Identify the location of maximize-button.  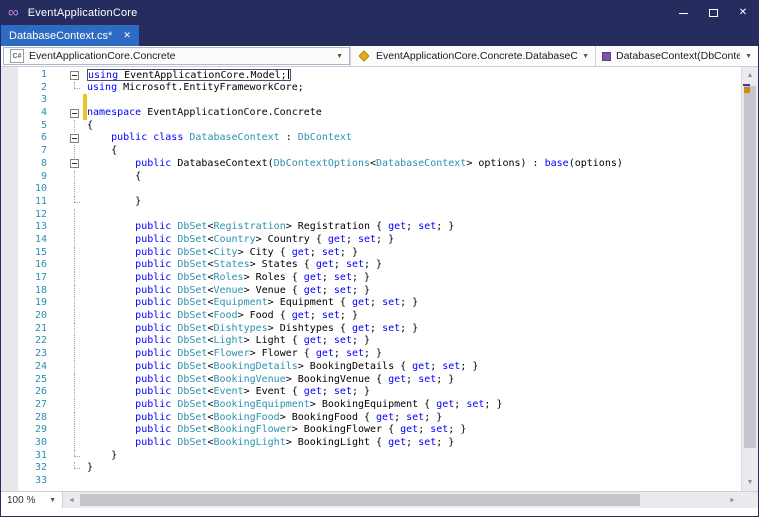
(713, 13).